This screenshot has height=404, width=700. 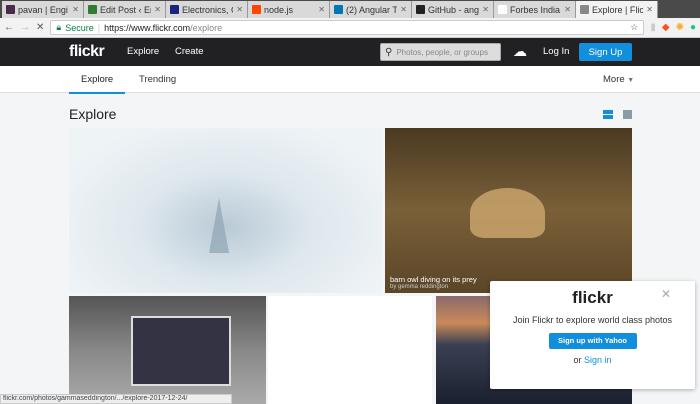 I want to click on nav-explore: Explore, so click(x=143, y=51).